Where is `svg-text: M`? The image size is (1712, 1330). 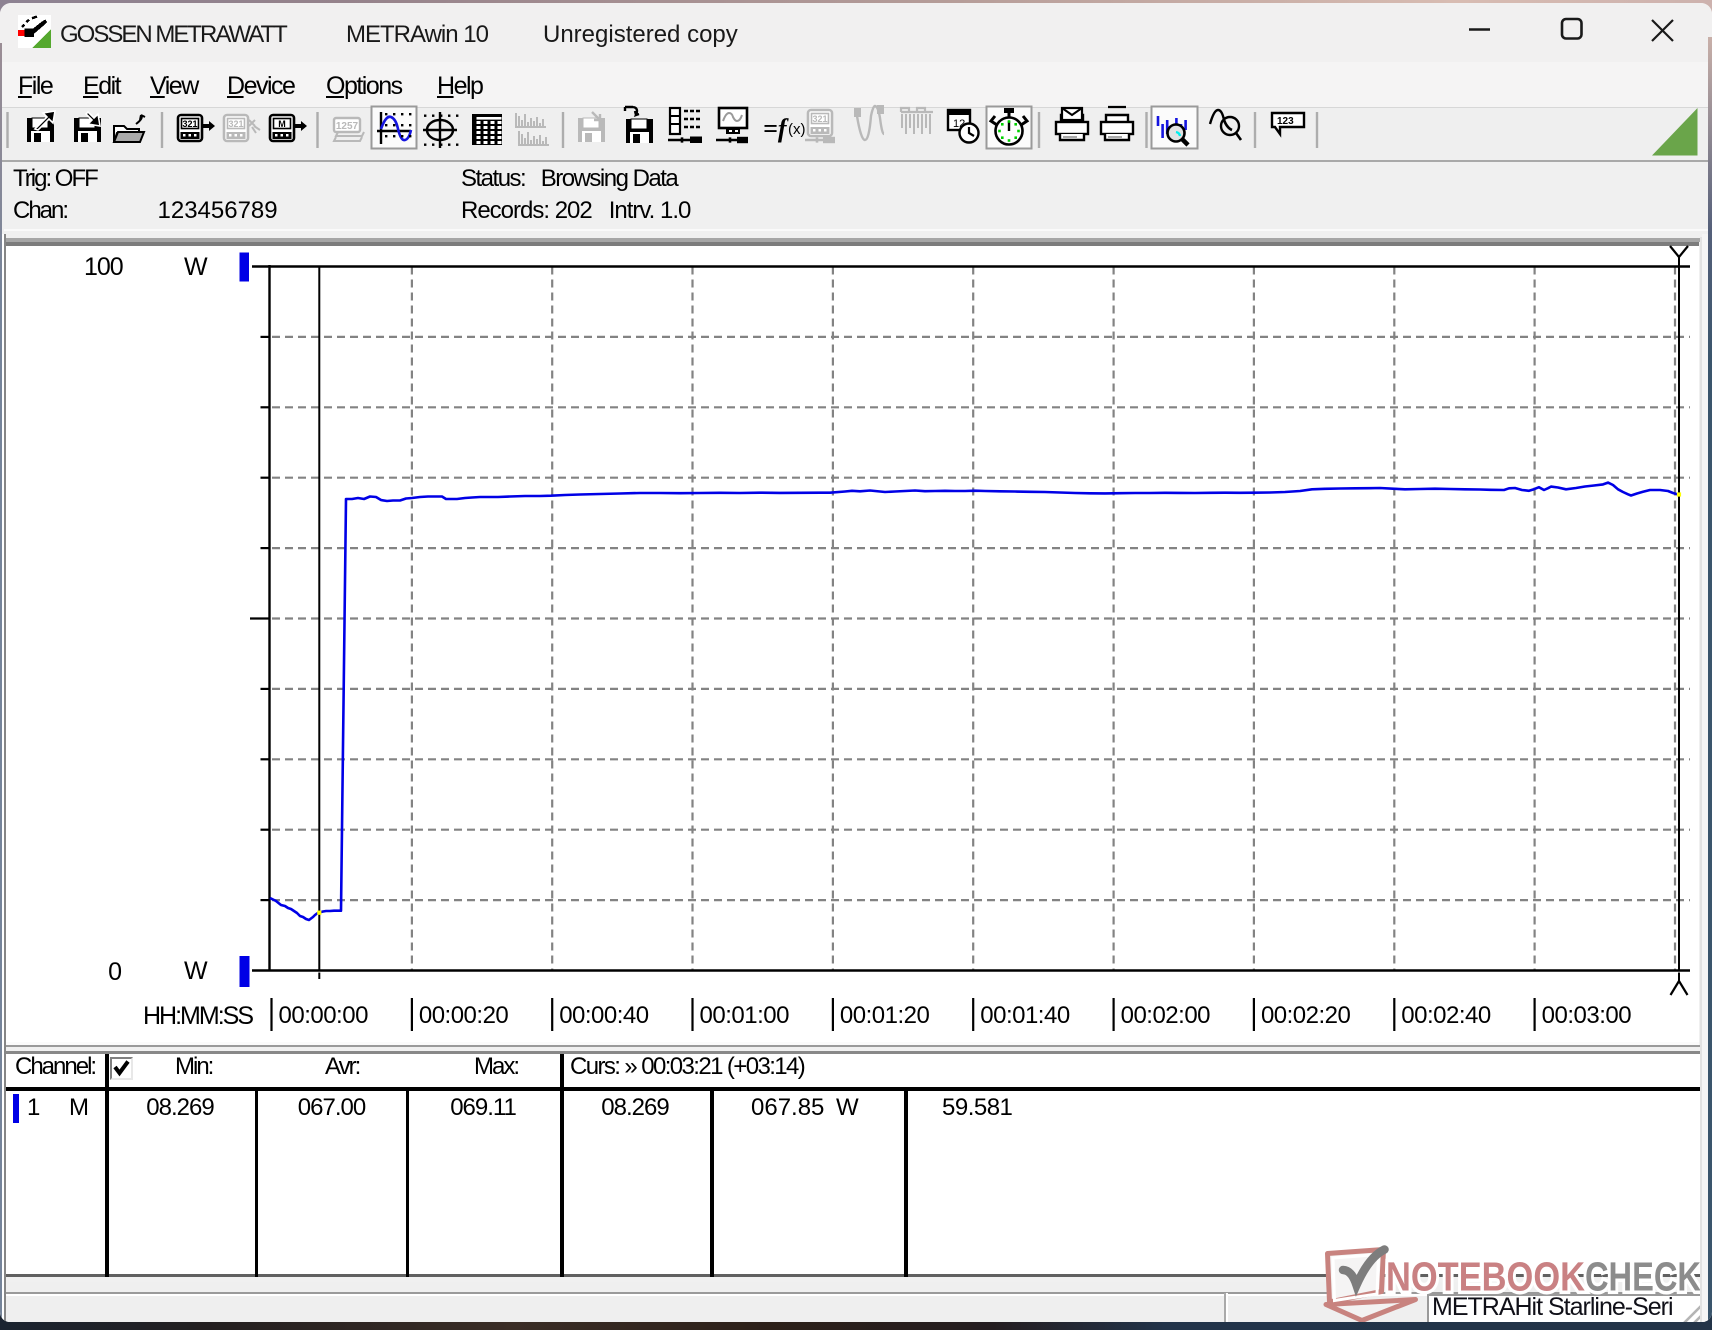
svg-text: M is located at coordinates (282, 124).